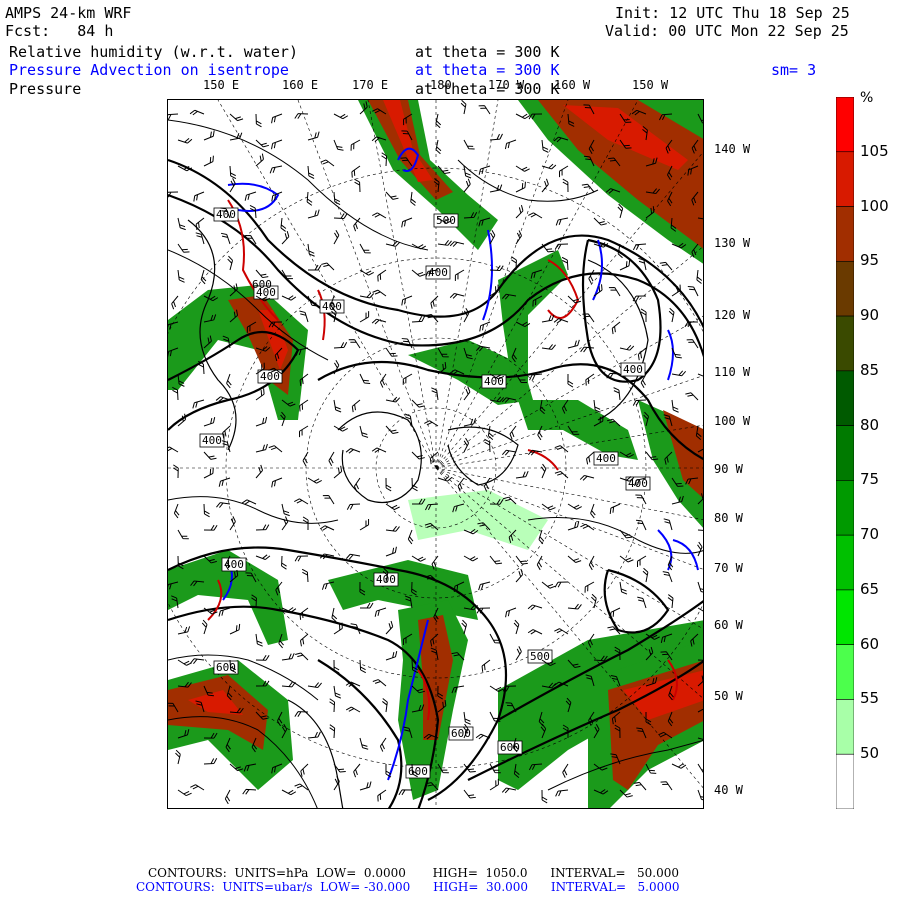 This screenshot has width=900, height=900. I want to click on colorbar-label: 95, so click(870, 260).